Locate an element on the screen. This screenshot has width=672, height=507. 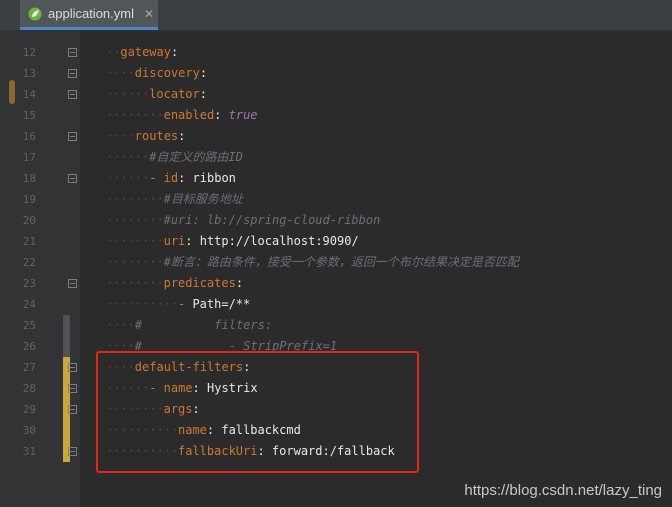
tab-label: application.yml is located at coordinates (91, 13).